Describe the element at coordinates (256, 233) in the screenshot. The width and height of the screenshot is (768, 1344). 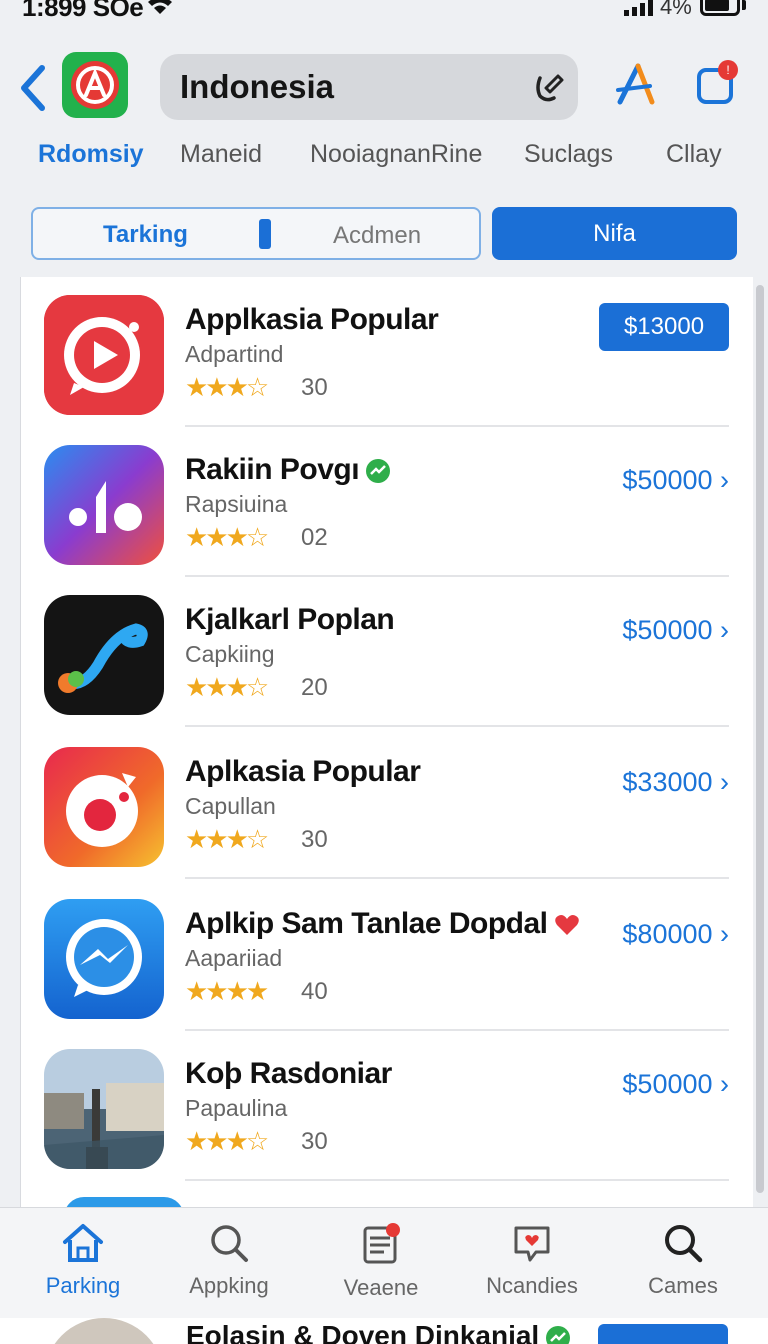
I see `segmented-control: Tarking Acdmen` at that location.